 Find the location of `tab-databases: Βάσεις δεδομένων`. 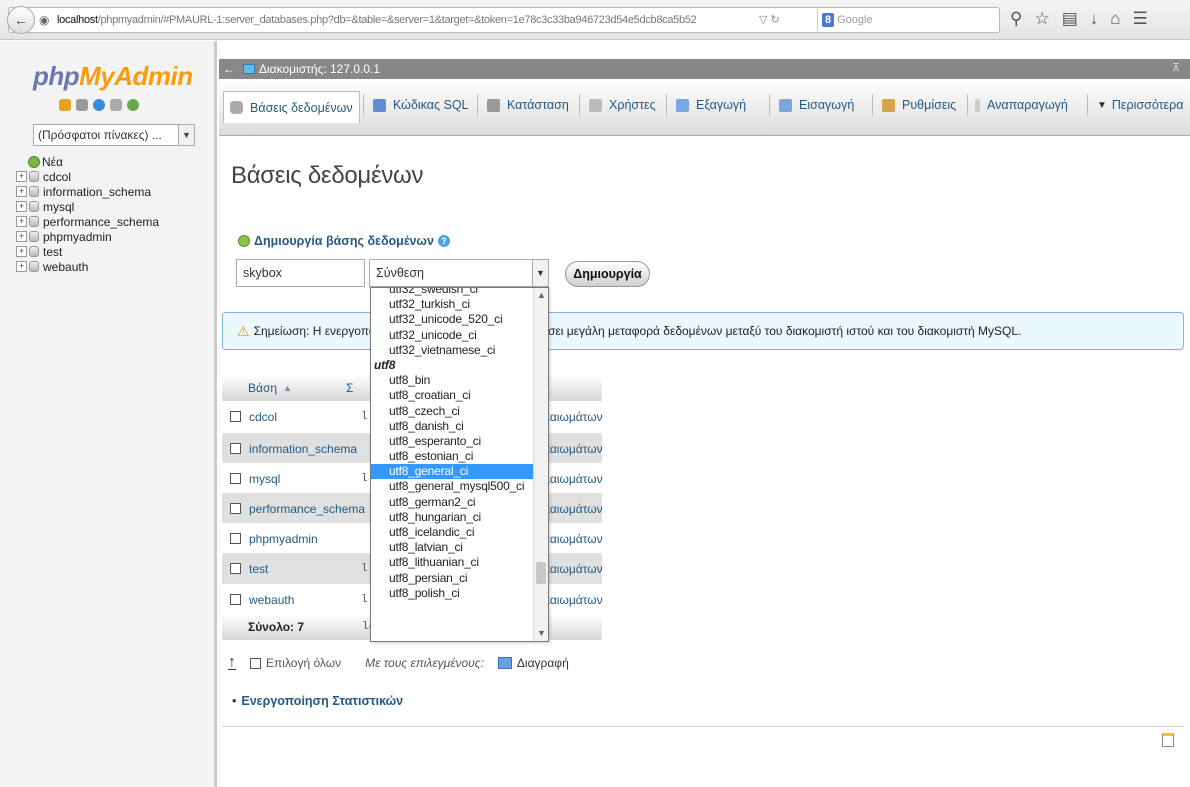

tab-databases: Βάσεις δεδομένων is located at coordinates (291, 107).